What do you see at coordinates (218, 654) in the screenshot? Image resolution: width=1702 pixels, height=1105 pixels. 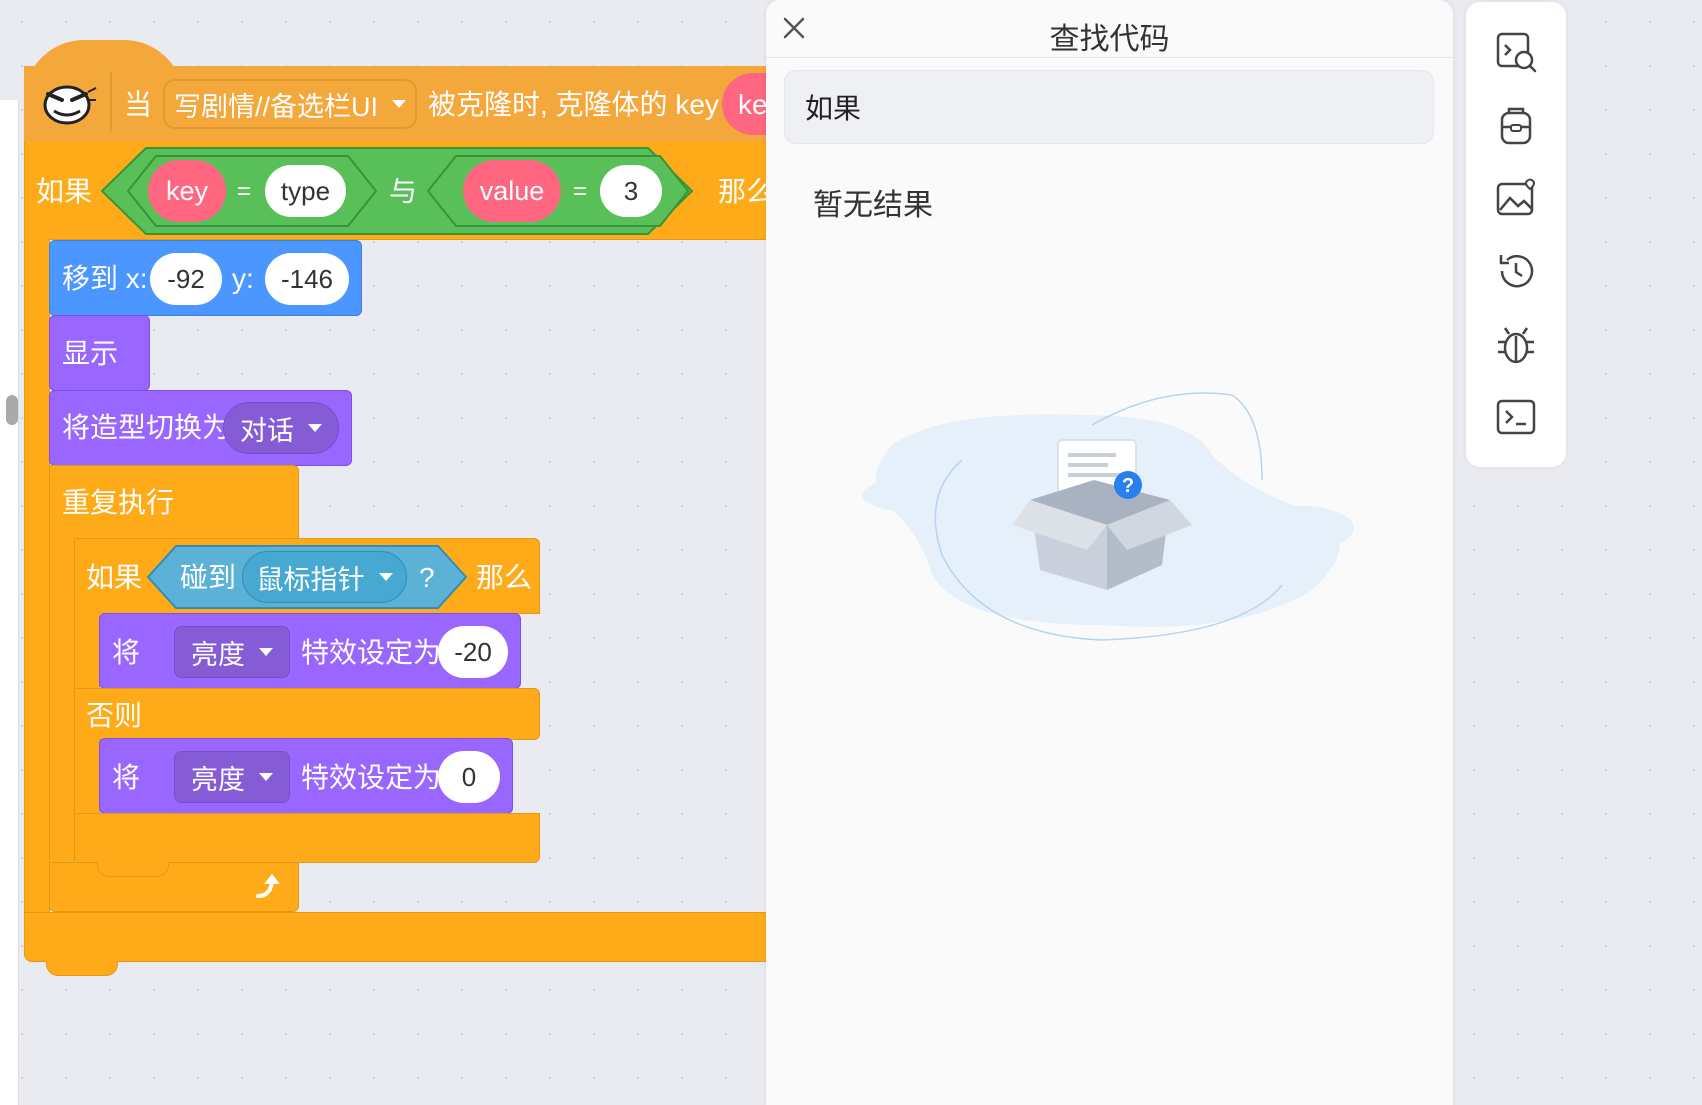 I see `effect-dropdown-1-label: 亮度` at bounding box center [218, 654].